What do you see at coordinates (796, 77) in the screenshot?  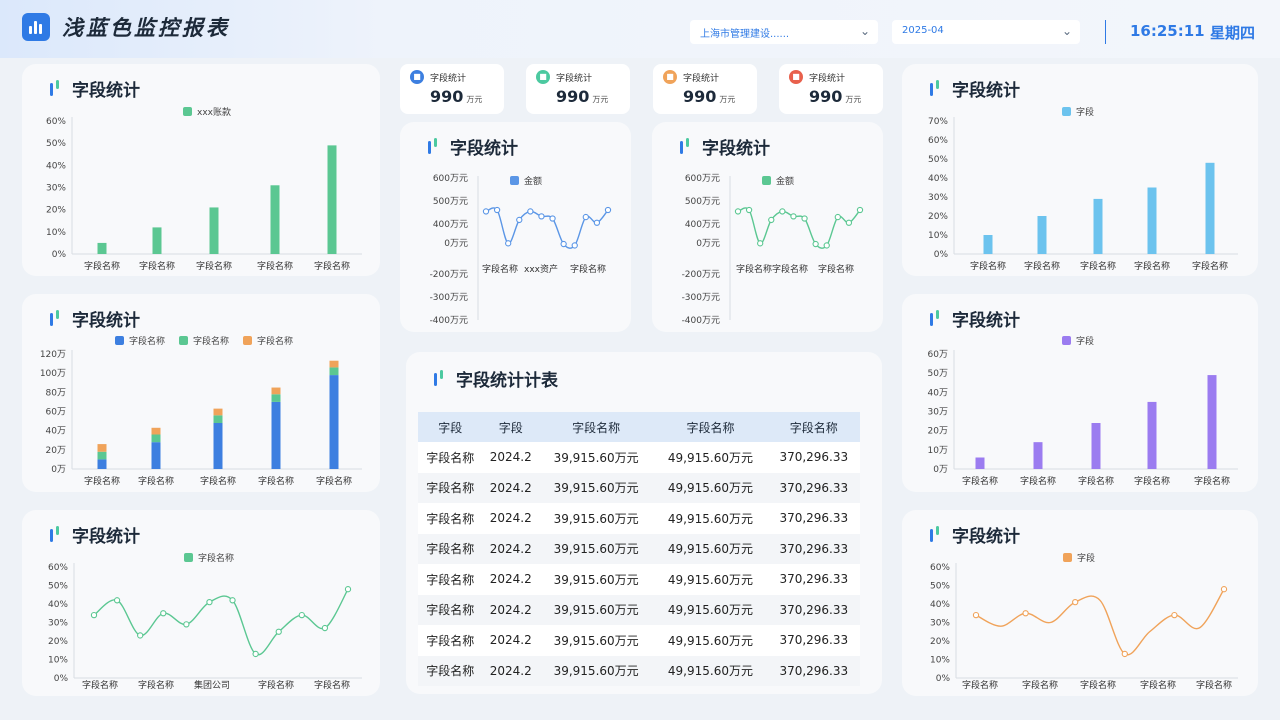 I see `calendar-icon: ■` at bounding box center [796, 77].